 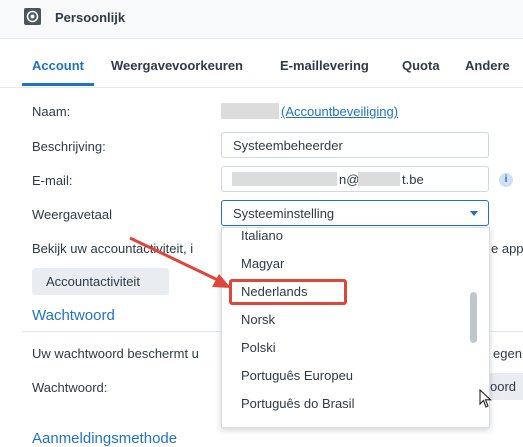 I want to click on mouse-pointer-icon, so click(x=485, y=398).